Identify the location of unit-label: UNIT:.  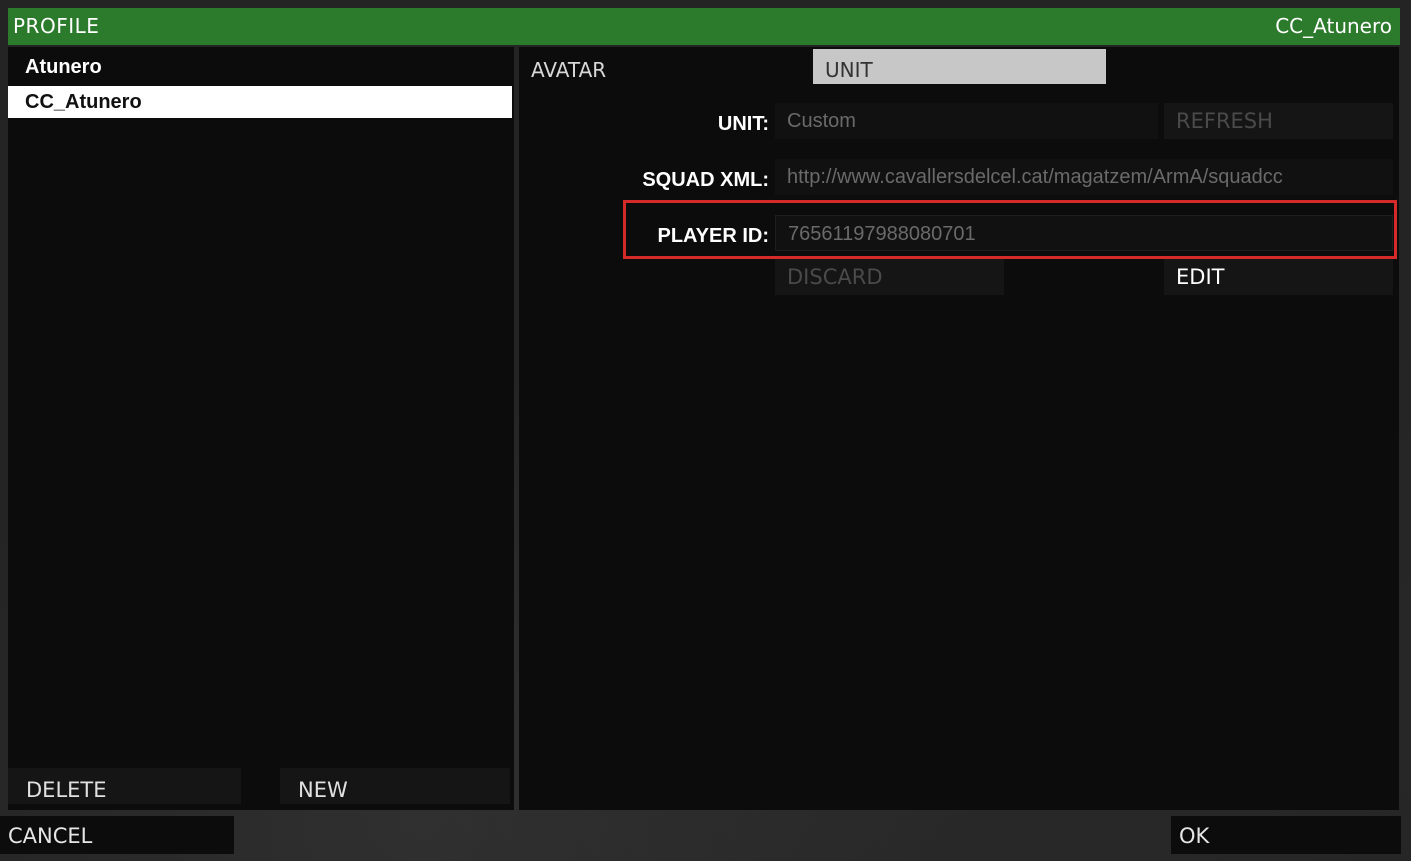
(743, 124).